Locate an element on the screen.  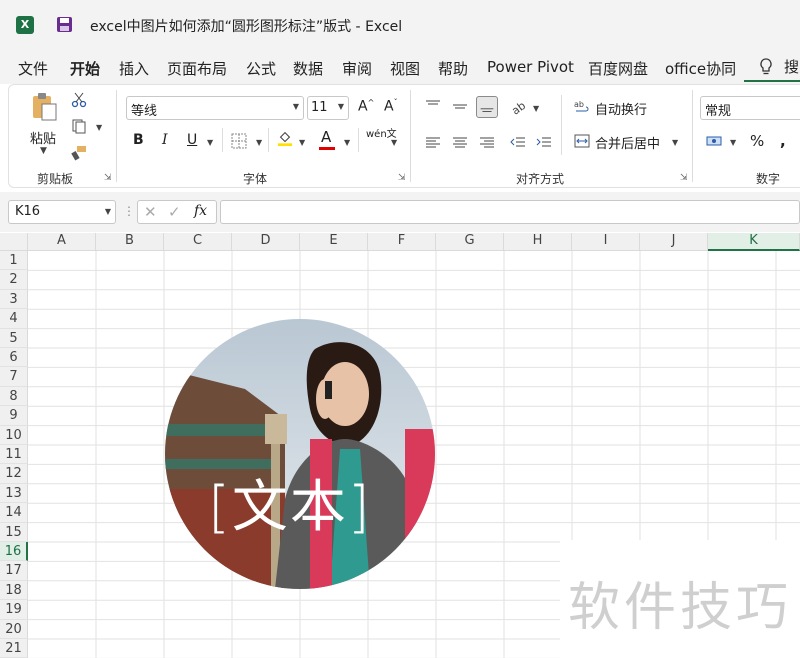
column-header-c: C is located at coordinates (198, 242).